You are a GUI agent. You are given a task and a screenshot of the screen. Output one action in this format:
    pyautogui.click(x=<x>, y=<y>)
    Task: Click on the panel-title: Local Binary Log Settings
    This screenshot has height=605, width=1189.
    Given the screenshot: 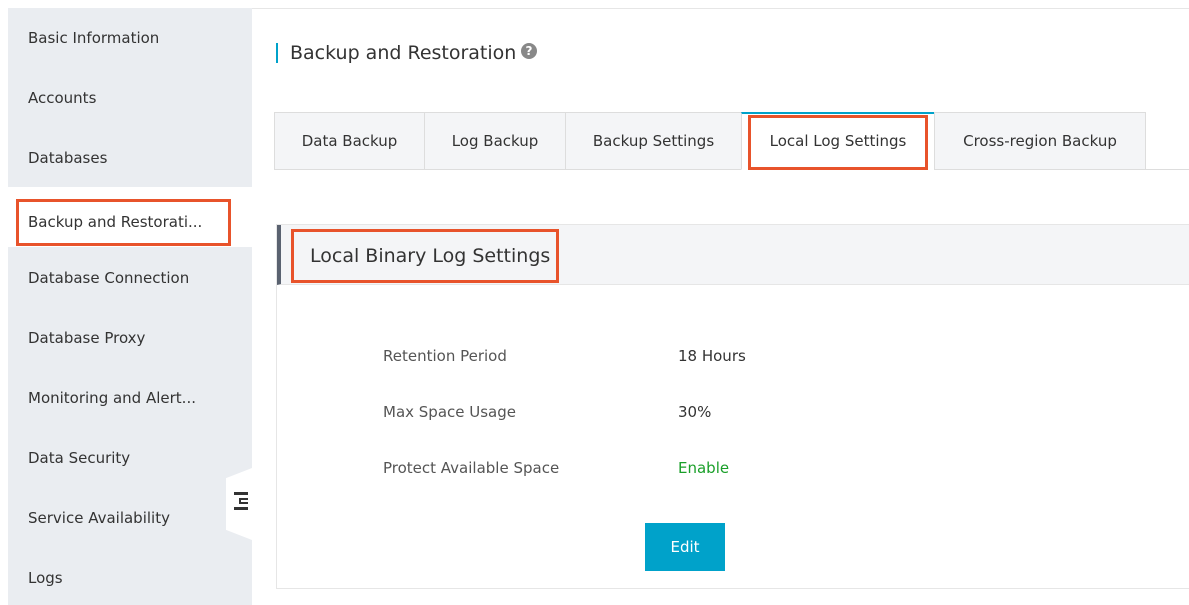 What is the action you would take?
    pyautogui.click(x=425, y=256)
    